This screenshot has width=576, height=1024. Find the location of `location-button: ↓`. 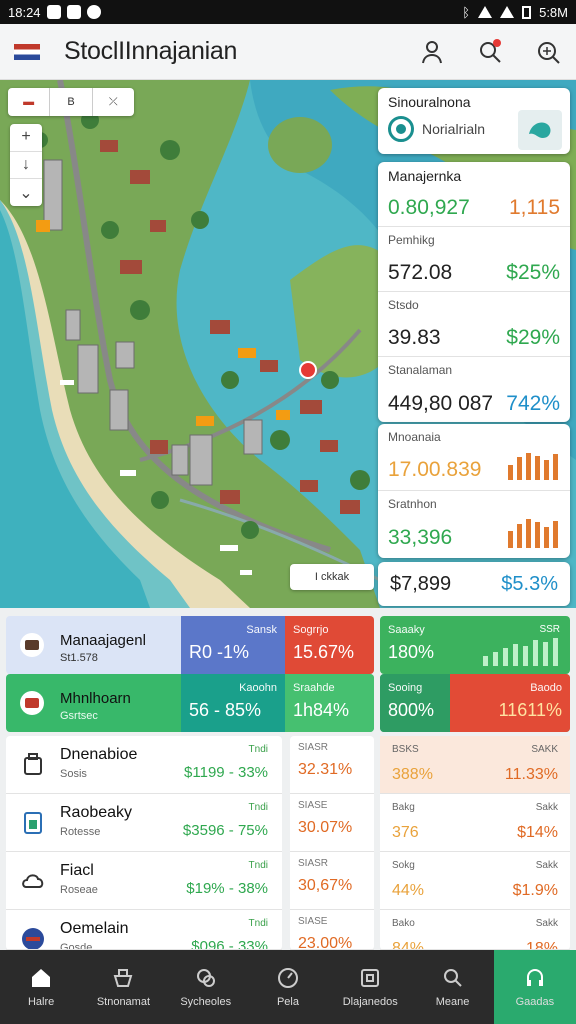

location-button: ↓ is located at coordinates (26, 166).